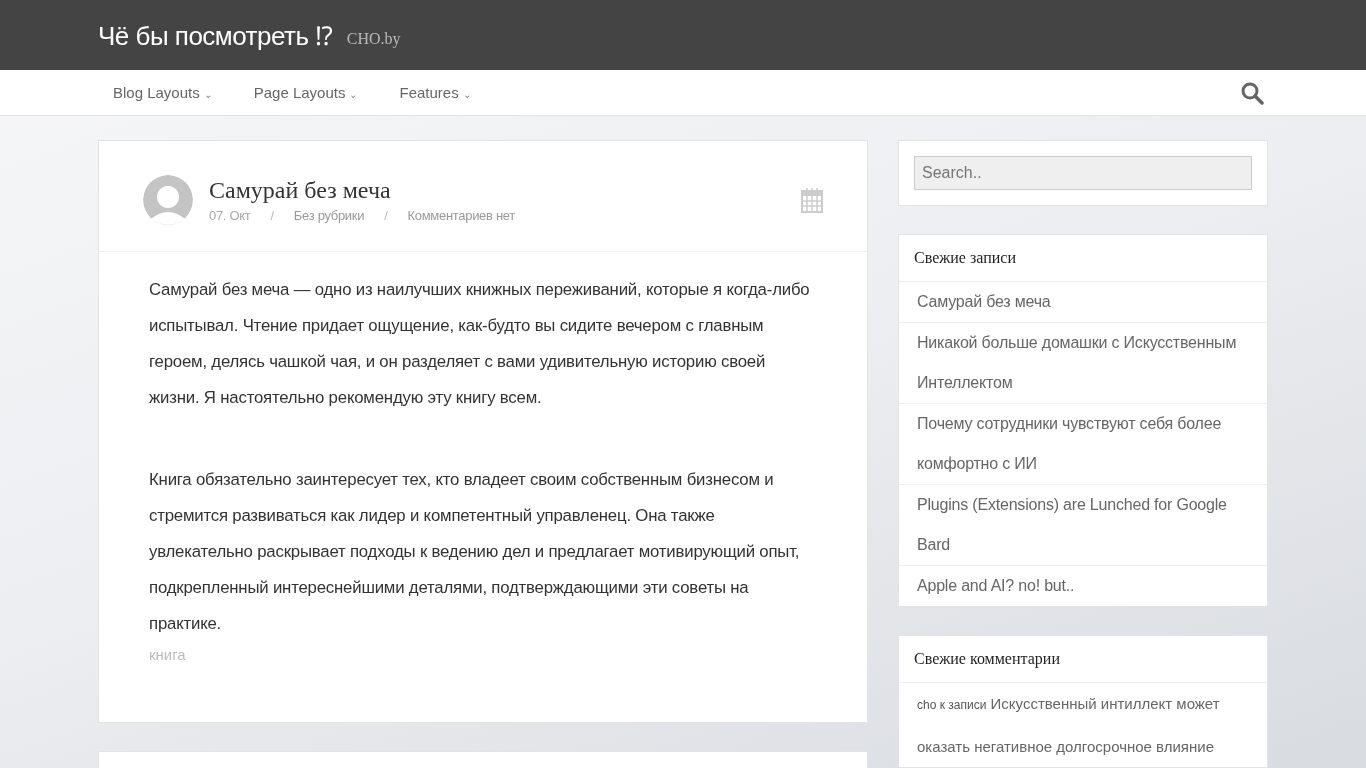 The height and width of the screenshot is (768, 1366). I want to click on recent-post-link: Никакой больше домашки с Искусственным Интеллектом, so click(1083, 363).